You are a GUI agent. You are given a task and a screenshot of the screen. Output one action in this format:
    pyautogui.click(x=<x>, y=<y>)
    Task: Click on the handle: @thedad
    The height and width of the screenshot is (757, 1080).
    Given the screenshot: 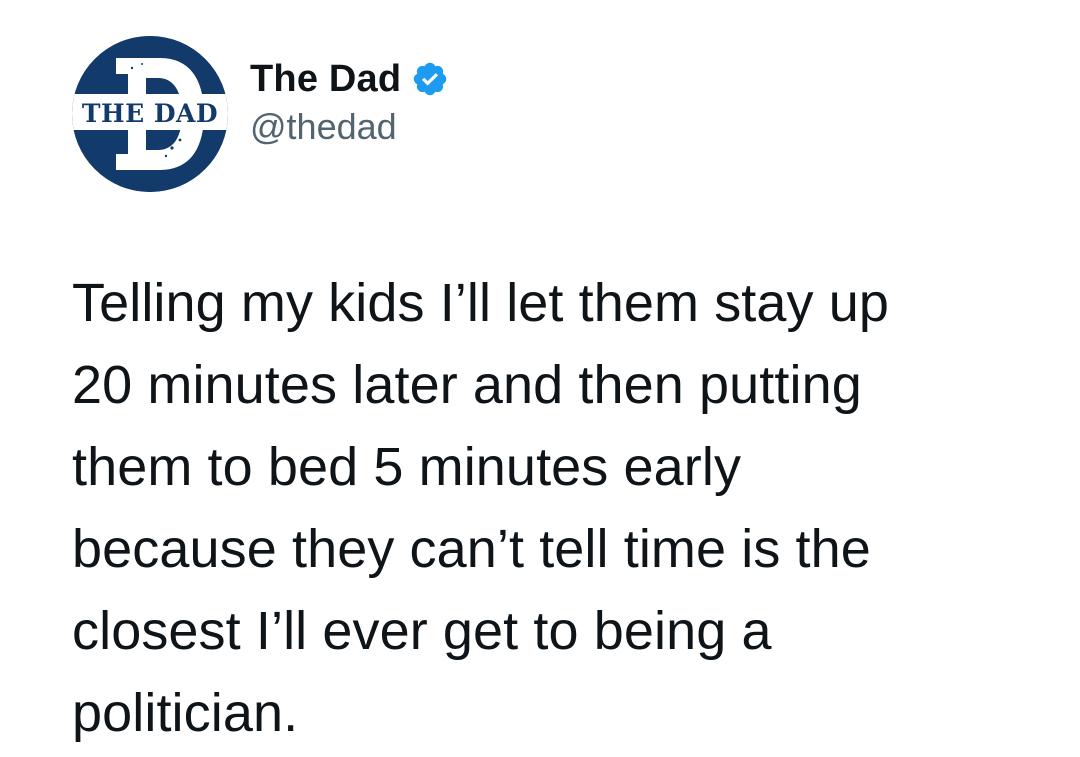 What is the action you would take?
    pyautogui.click(x=349, y=127)
    